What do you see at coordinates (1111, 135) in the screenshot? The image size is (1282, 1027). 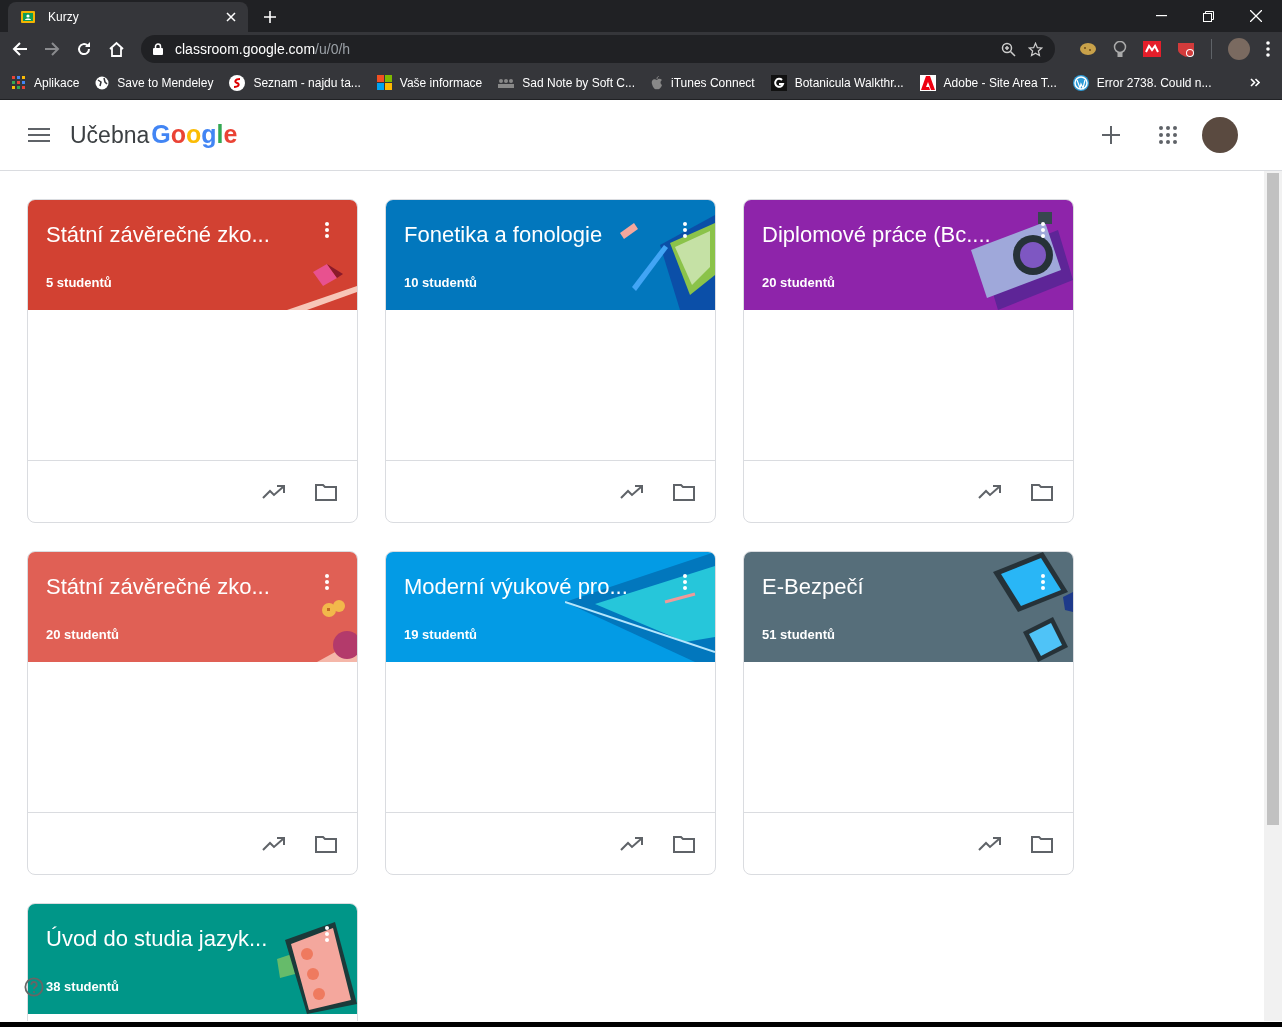 I see `add-icon` at bounding box center [1111, 135].